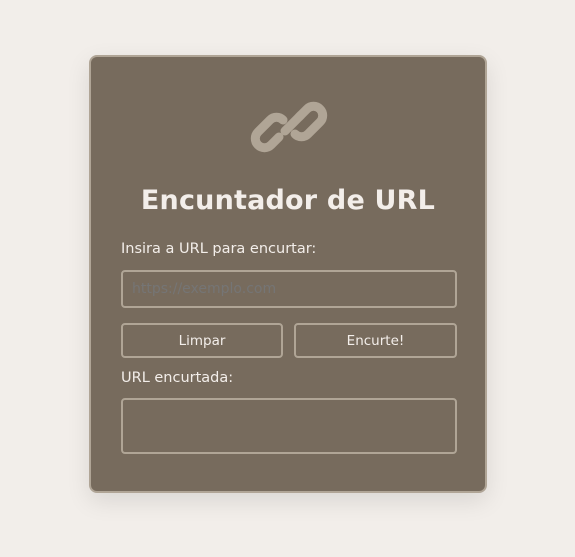 The width and height of the screenshot is (575, 557). I want to click on clear-button-label: Limpar, so click(202, 340).